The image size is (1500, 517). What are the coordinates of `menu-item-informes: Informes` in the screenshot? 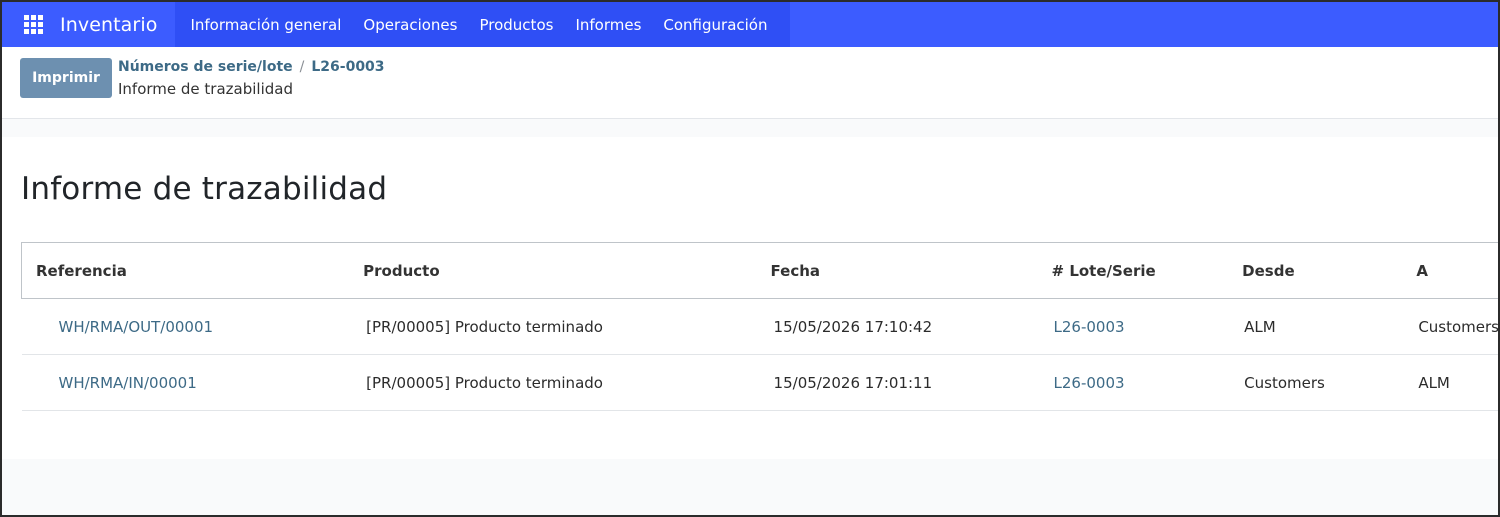 It's located at (608, 25).